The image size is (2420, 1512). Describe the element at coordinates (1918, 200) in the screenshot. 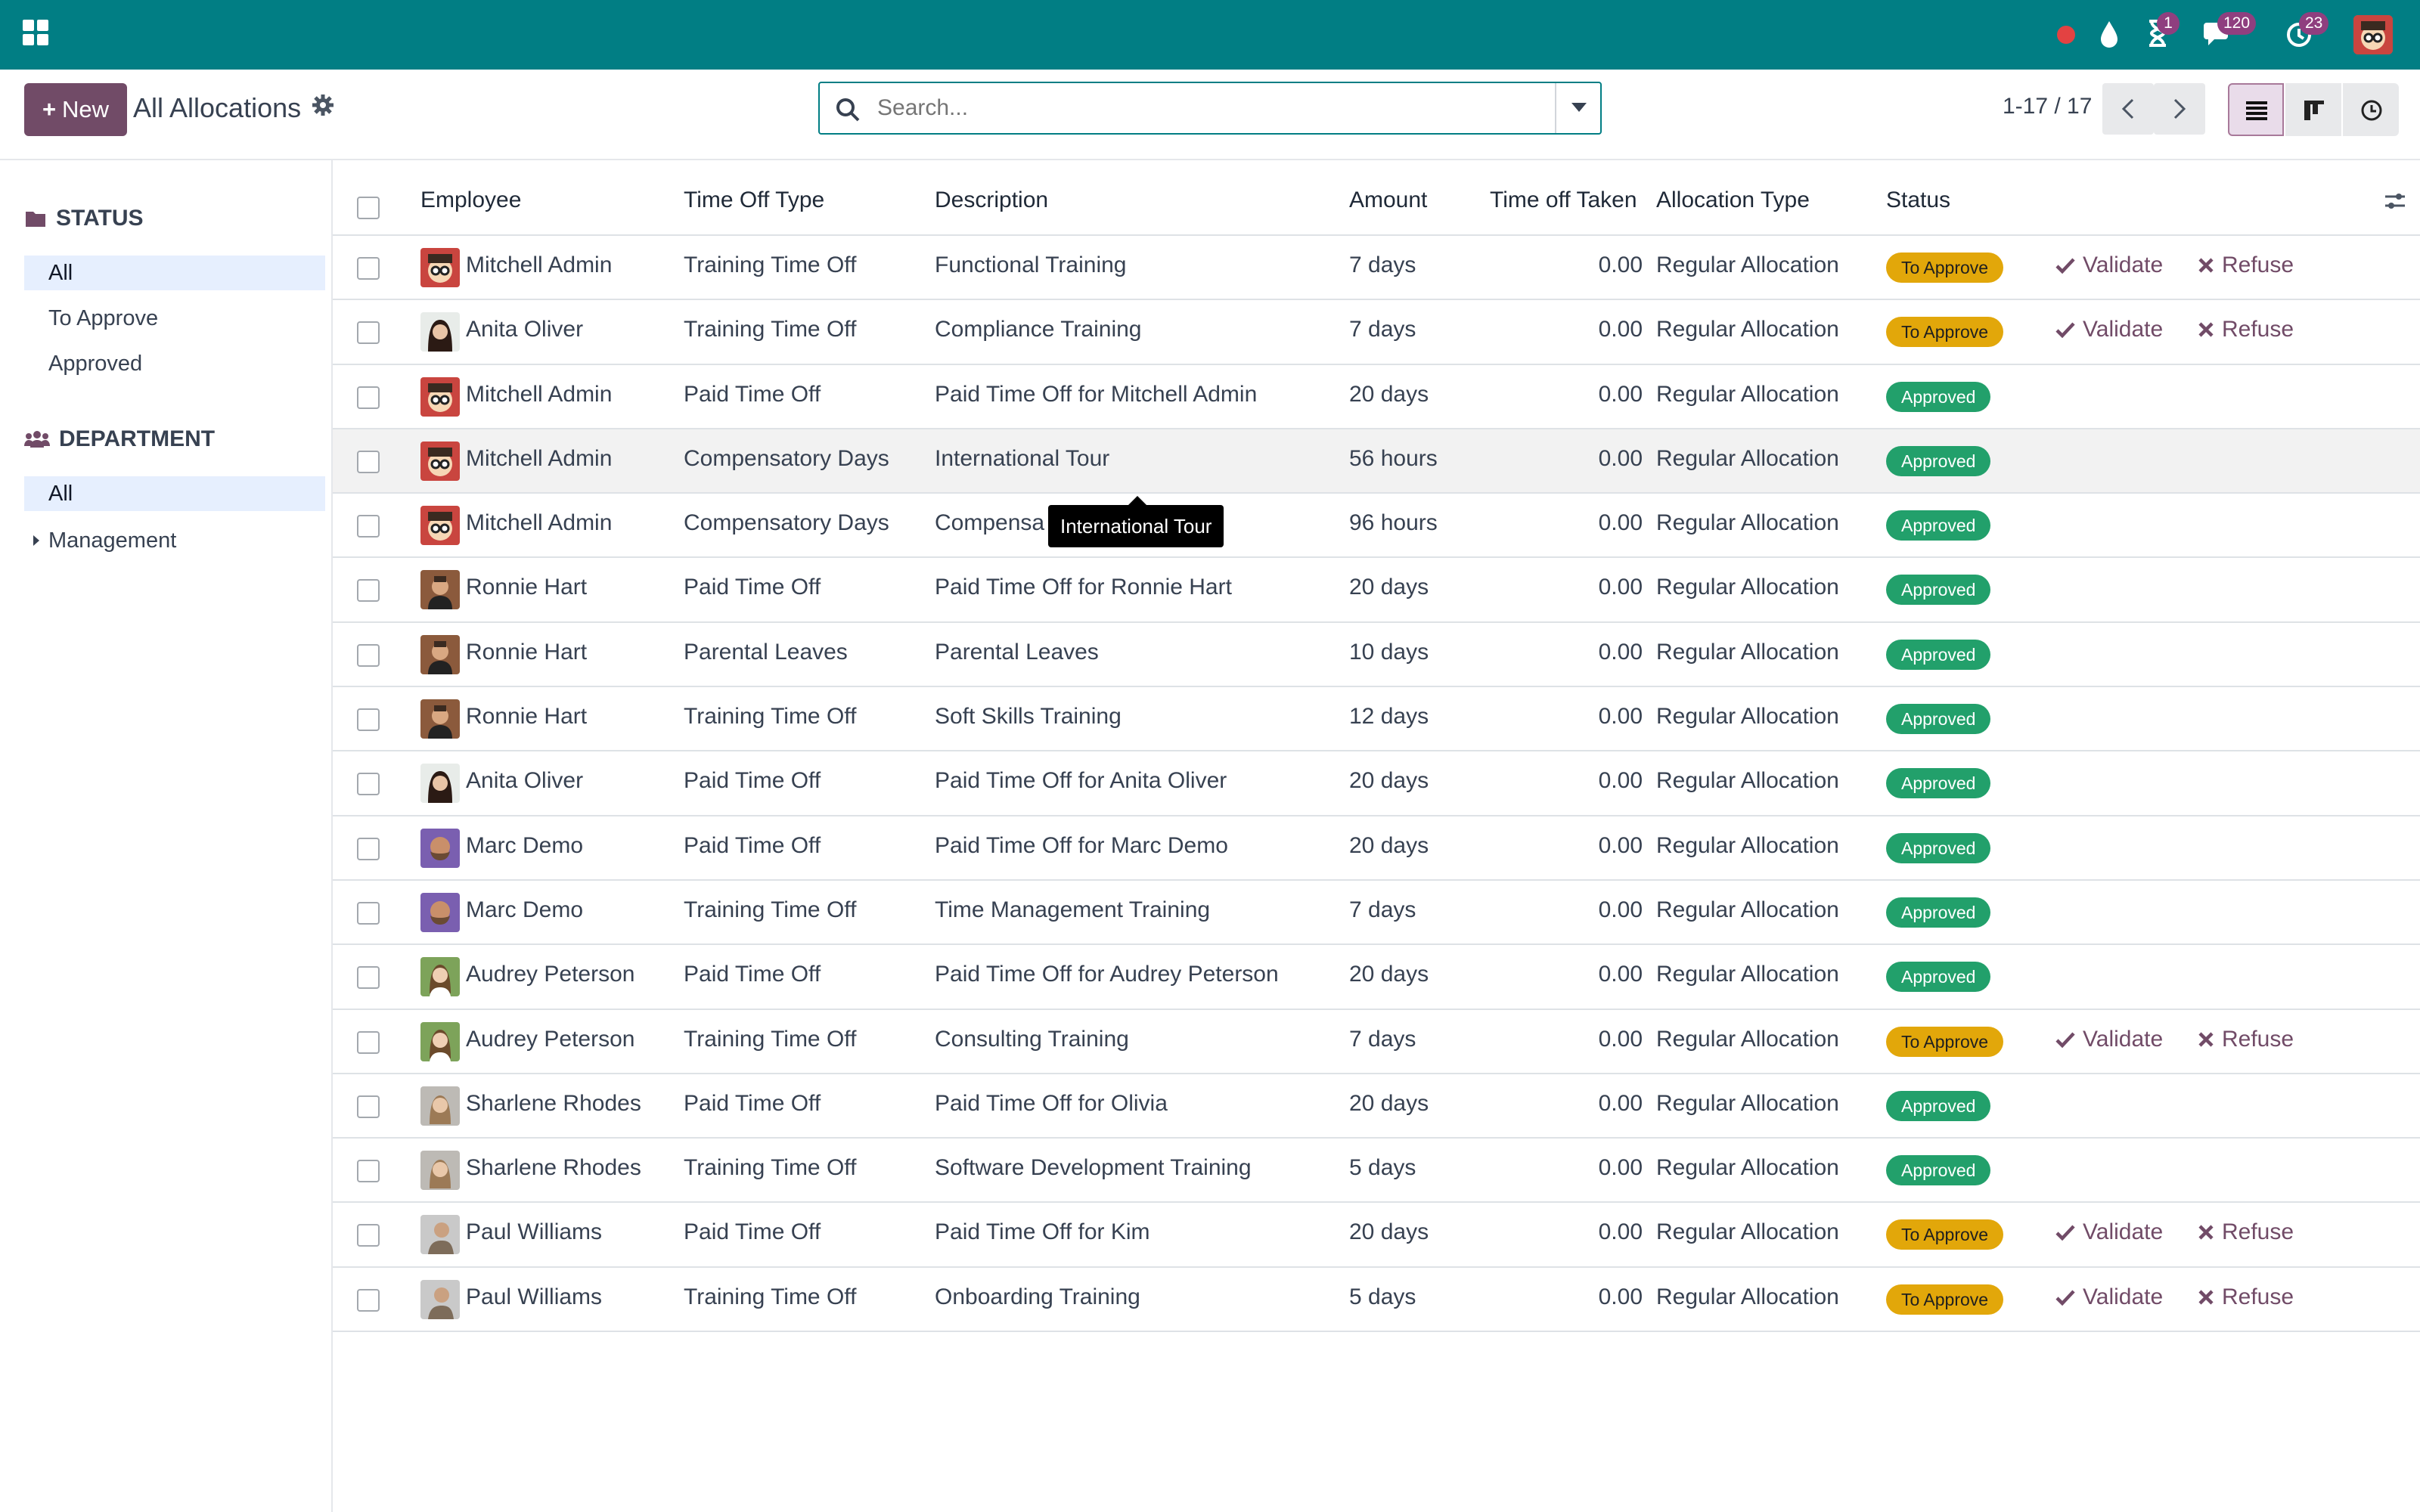

I see `column-status: Status` at that location.